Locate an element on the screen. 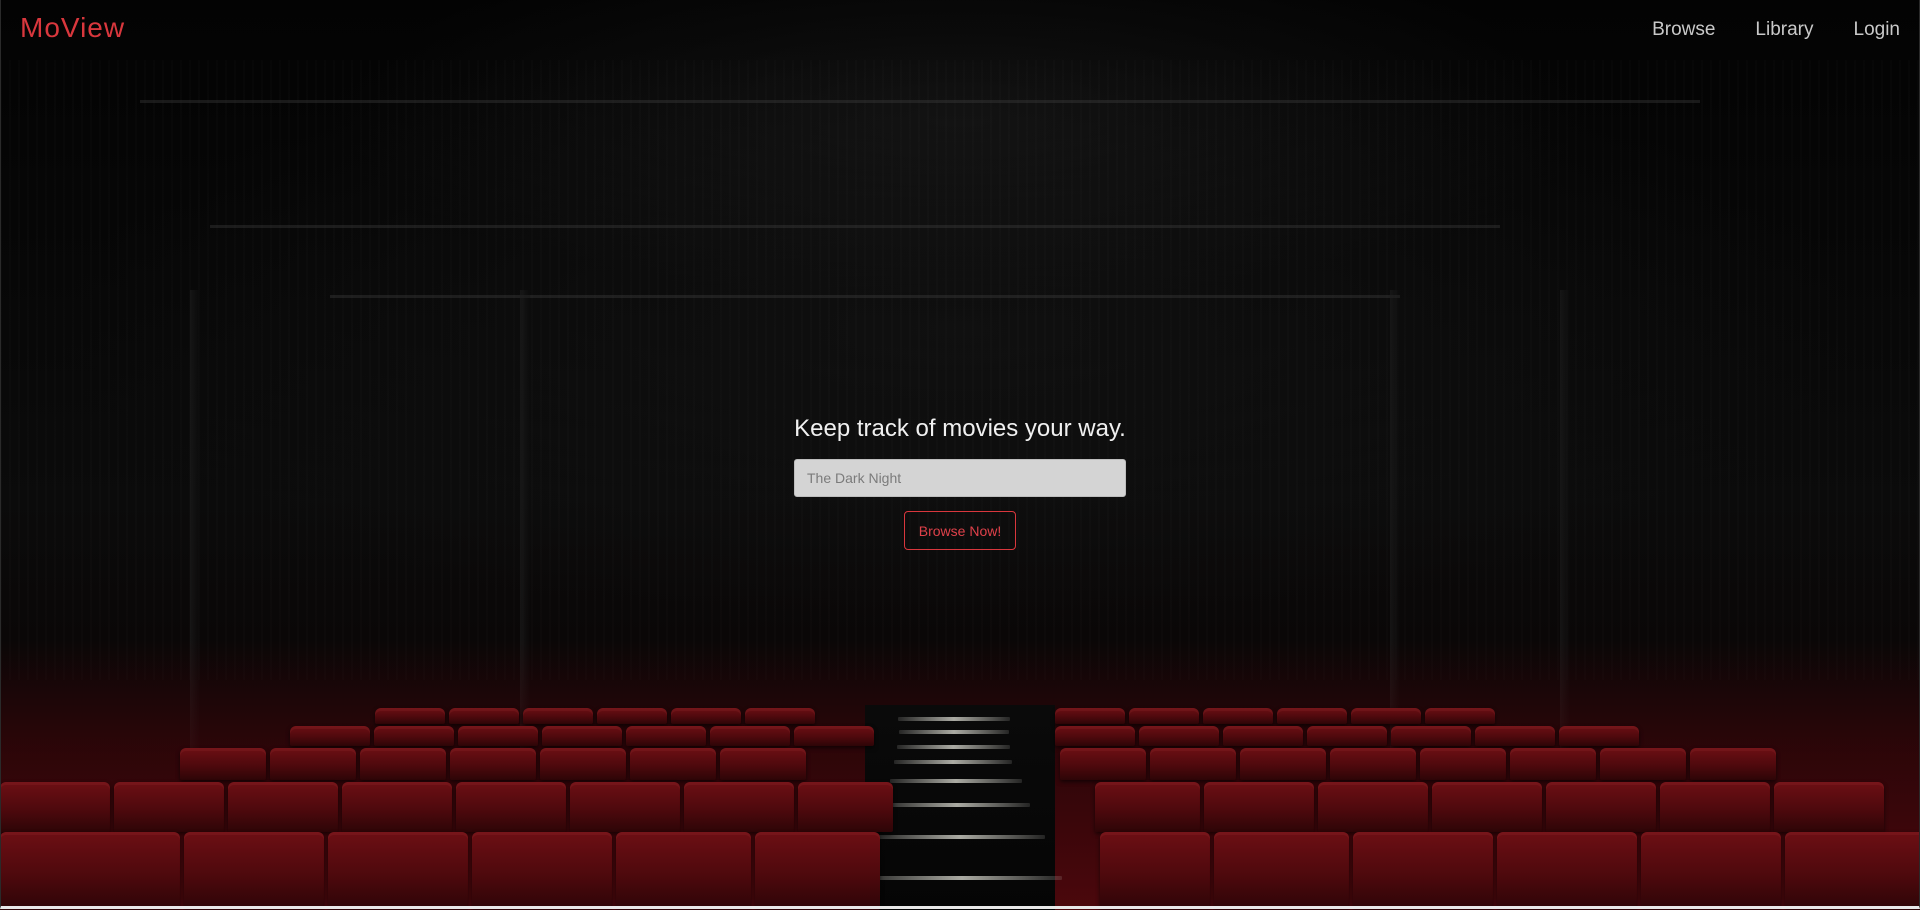 This screenshot has width=1920, height=910. logo: MoView is located at coordinates (72, 28).